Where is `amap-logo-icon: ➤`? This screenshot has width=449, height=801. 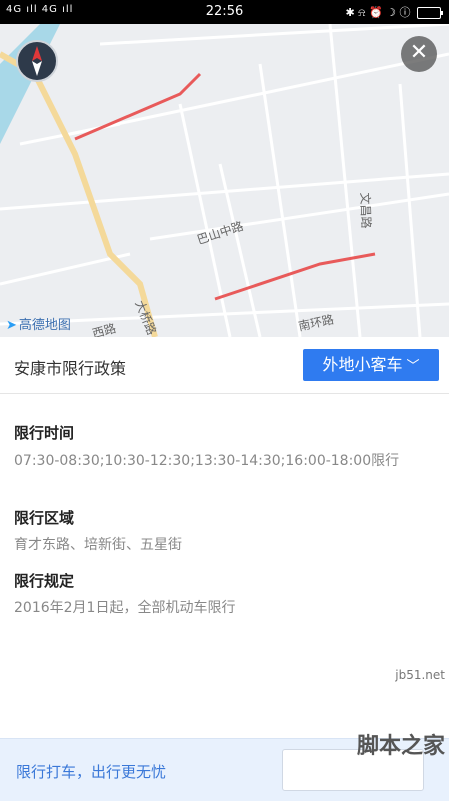 amap-logo-icon: ➤ is located at coordinates (11, 325).